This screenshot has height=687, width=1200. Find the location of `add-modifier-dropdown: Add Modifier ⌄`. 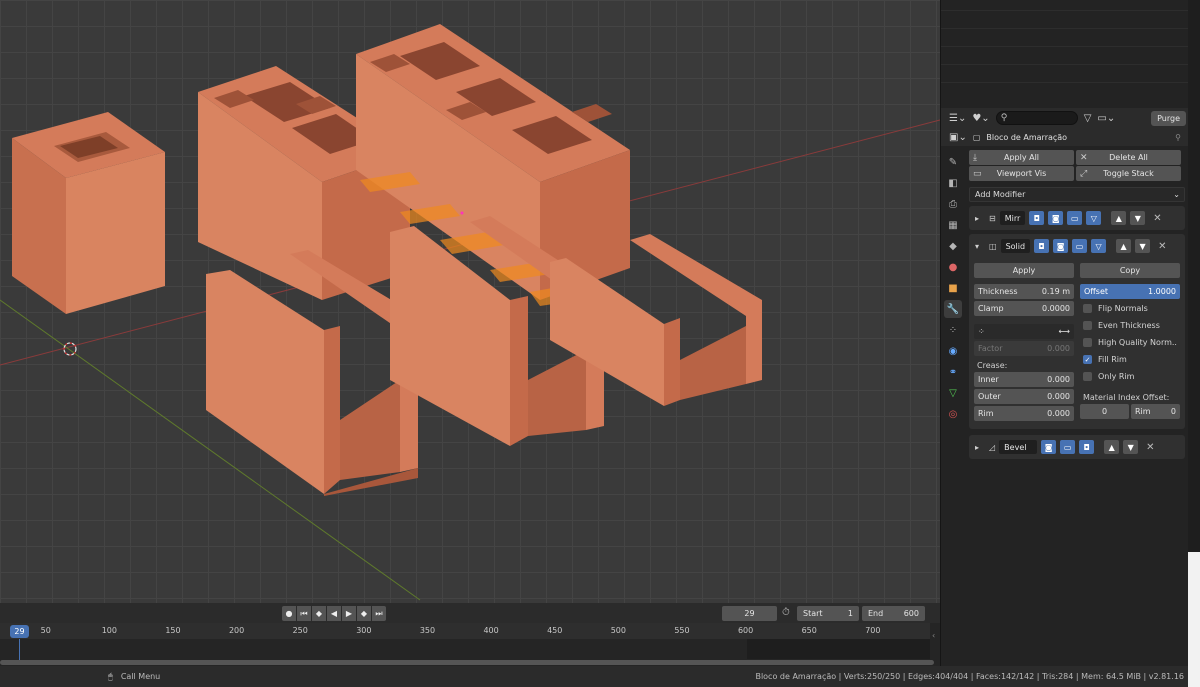

add-modifier-dropdown: Add Modifier ⌄ is located at coordinates (1077, 194).